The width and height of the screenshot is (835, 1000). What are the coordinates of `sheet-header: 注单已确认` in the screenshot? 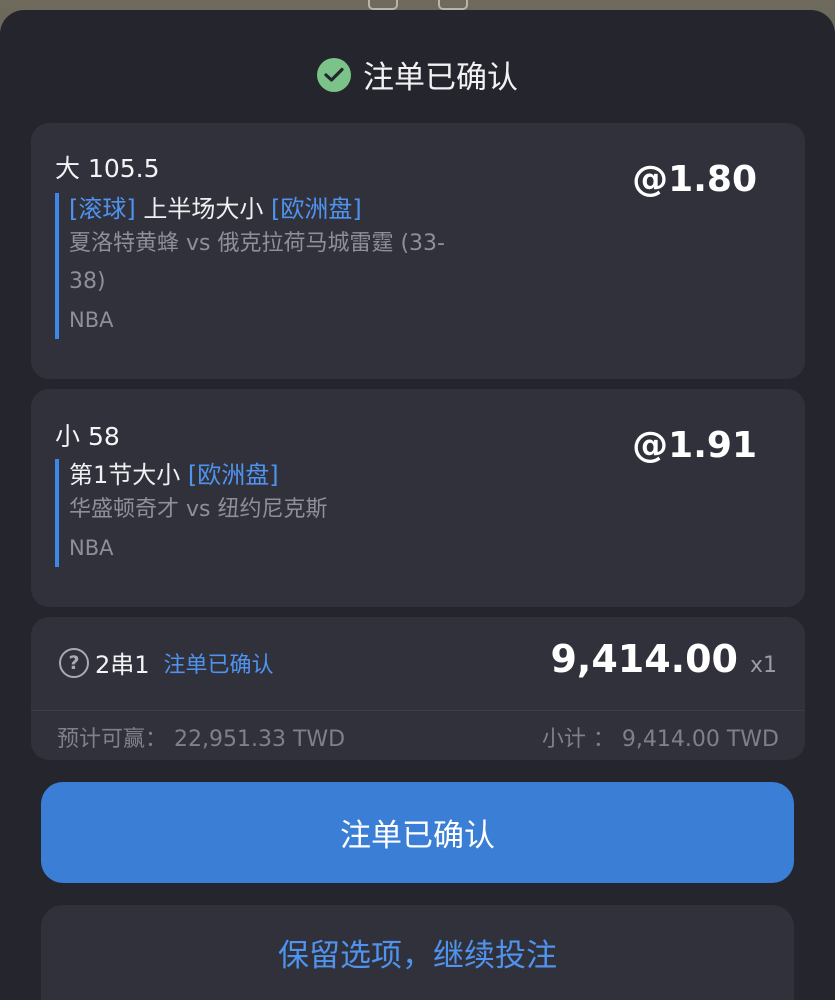 It's located at (417, 74).